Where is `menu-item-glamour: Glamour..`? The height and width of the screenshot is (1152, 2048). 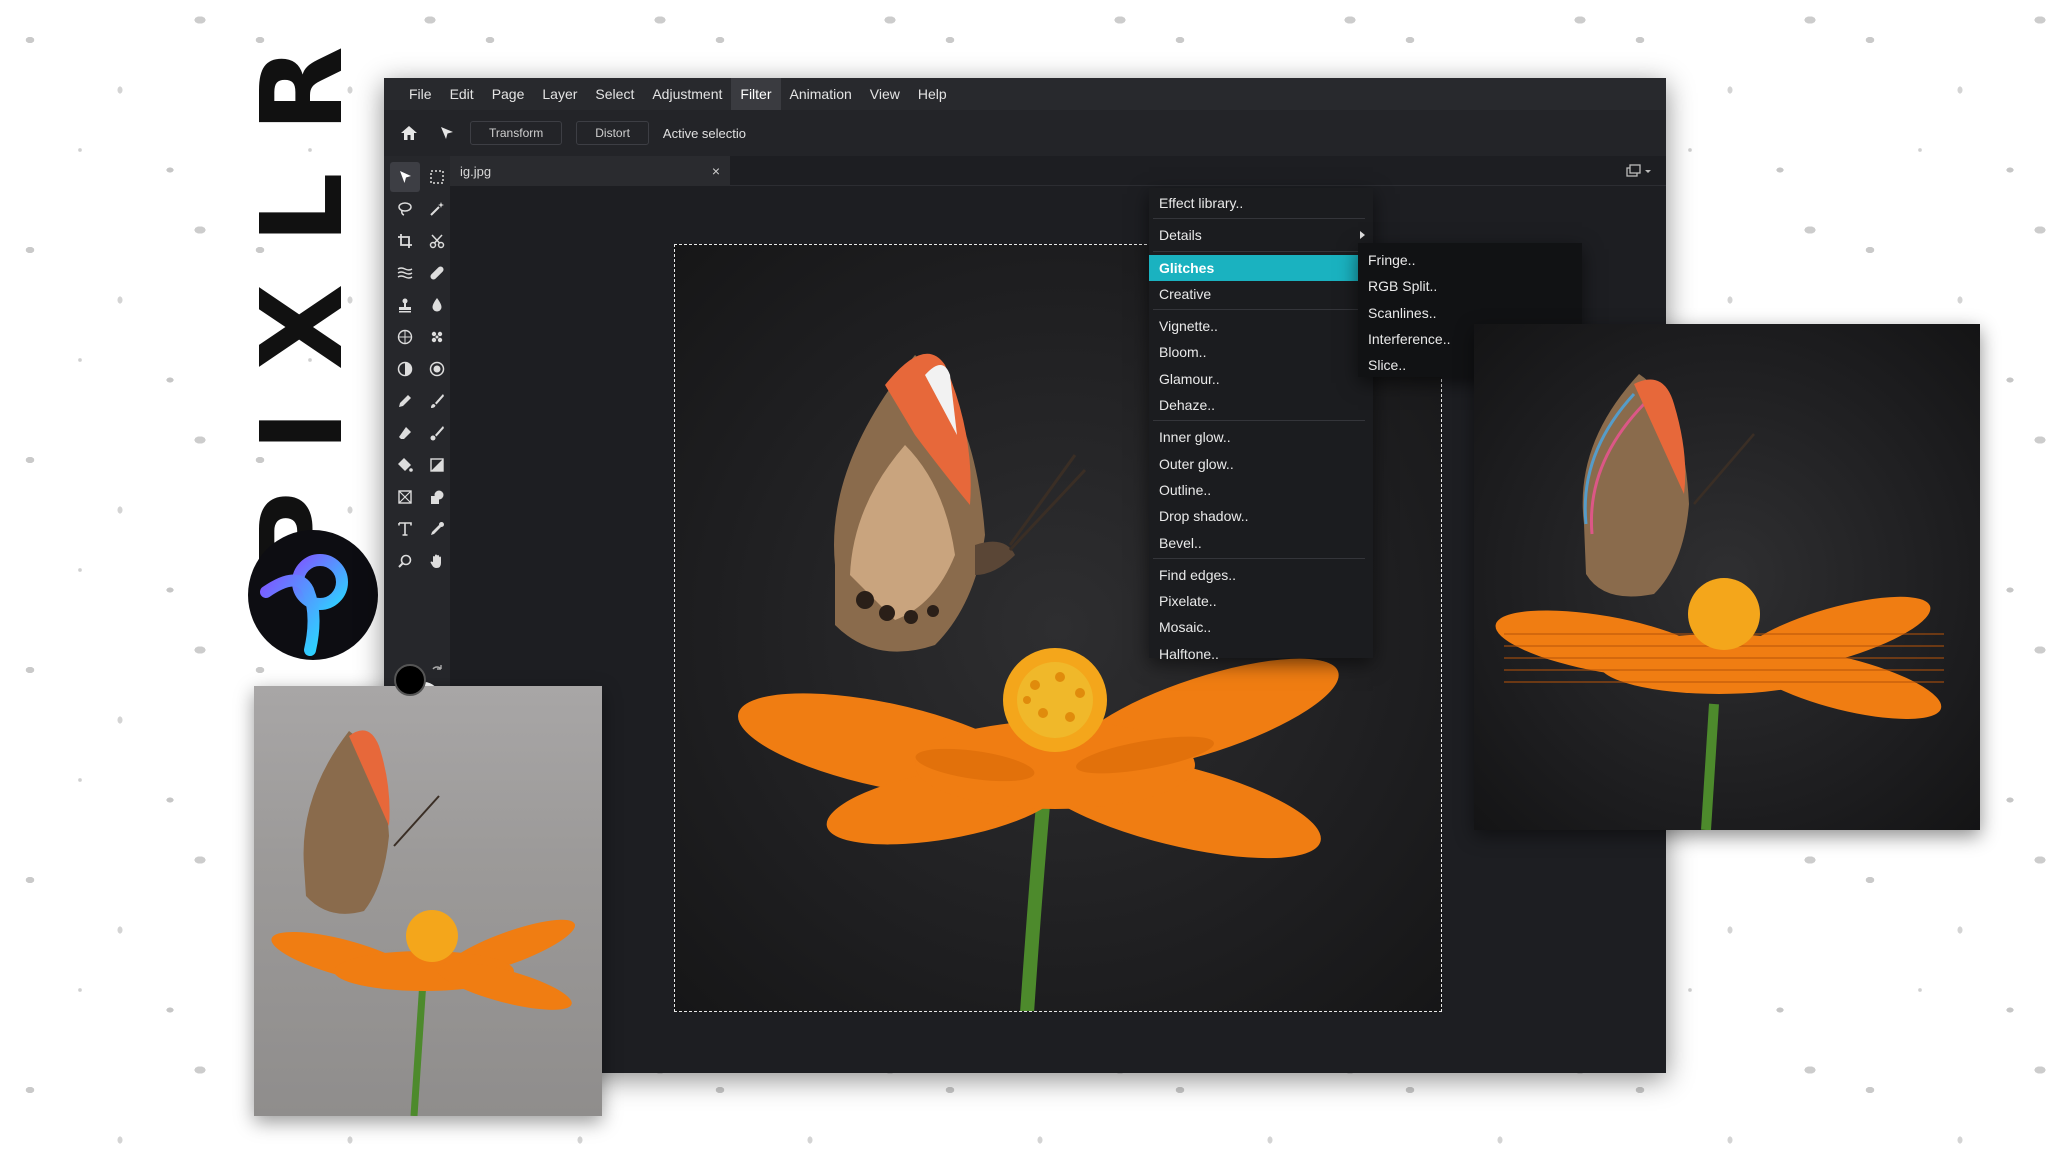 menu-item-glamour: Glamour.. is located at coordinates (1261, 379).